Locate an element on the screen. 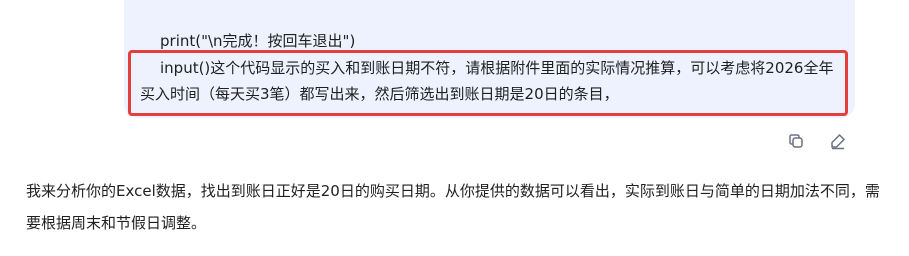 The height and width of the screenshot is (256, 909). message-actions is located at coordinates (817, 141).